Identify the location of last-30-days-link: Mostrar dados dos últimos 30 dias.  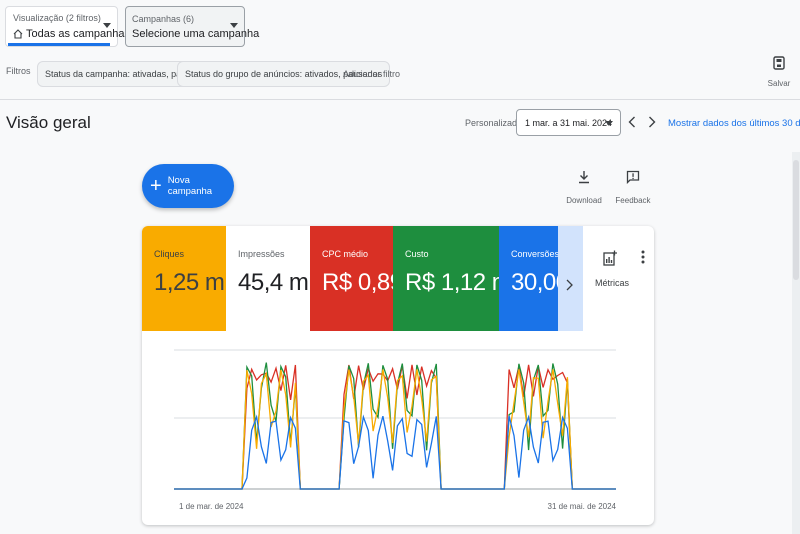
(734, 123).